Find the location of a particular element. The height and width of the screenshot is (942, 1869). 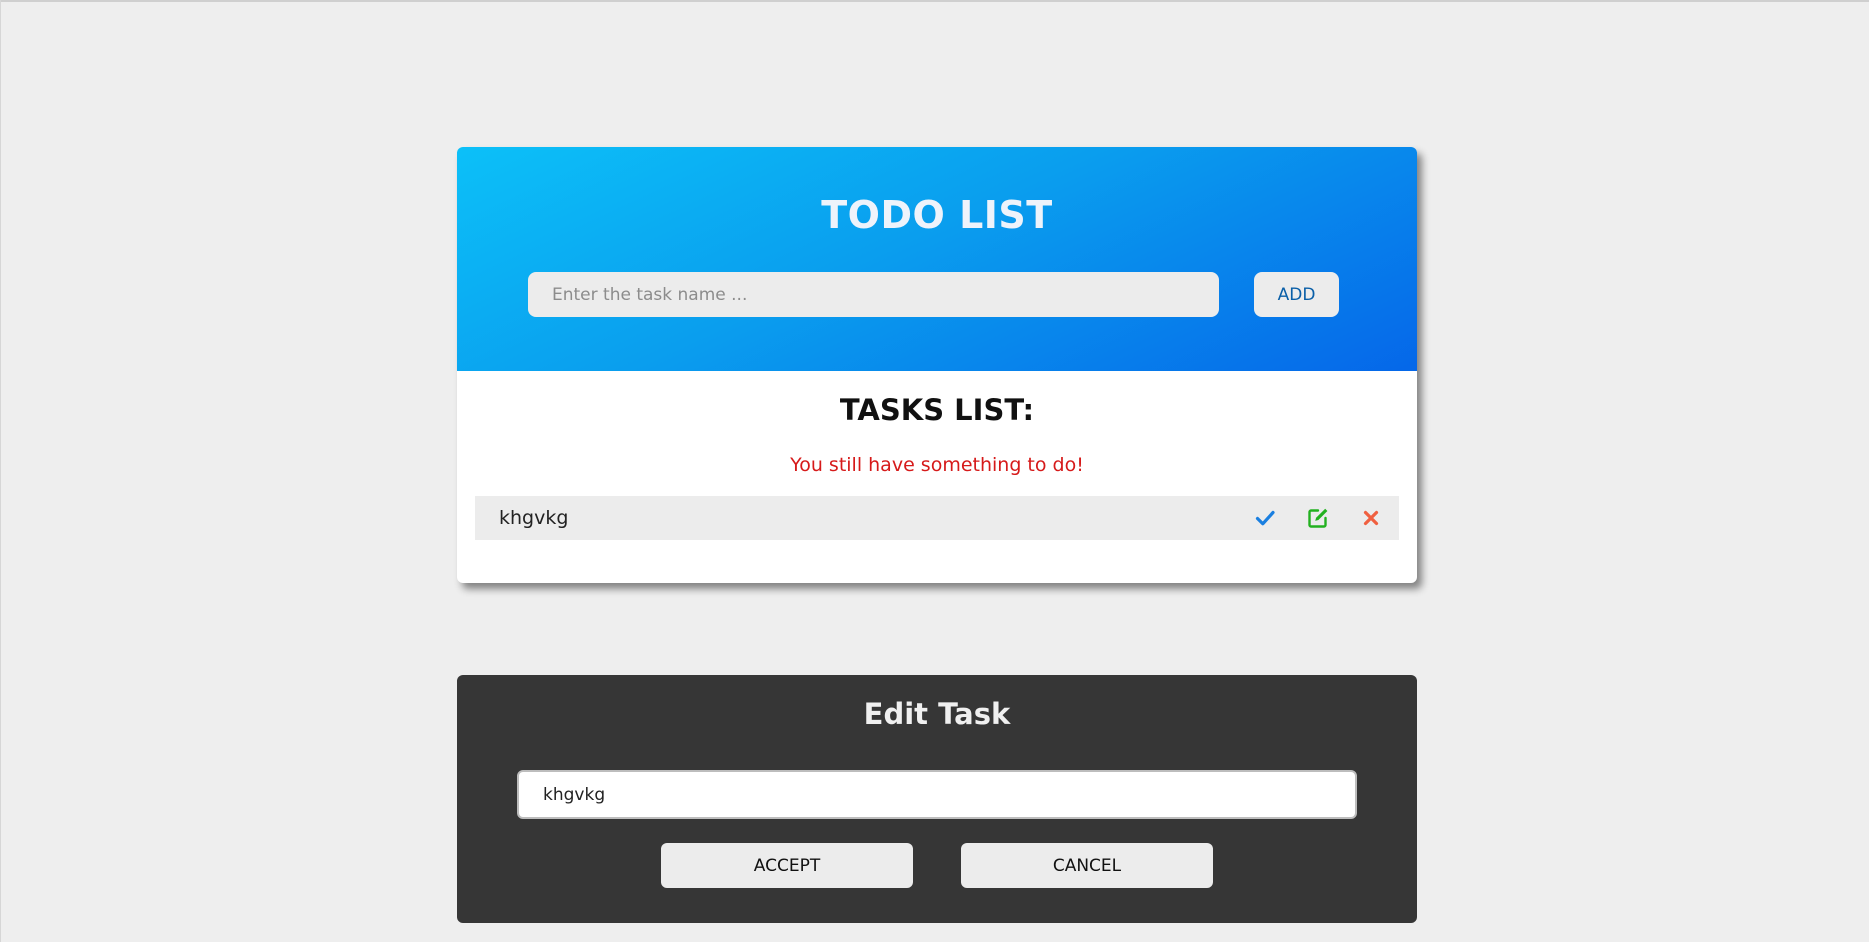

task-name: khgvkg is located at coordinates (534, 518).